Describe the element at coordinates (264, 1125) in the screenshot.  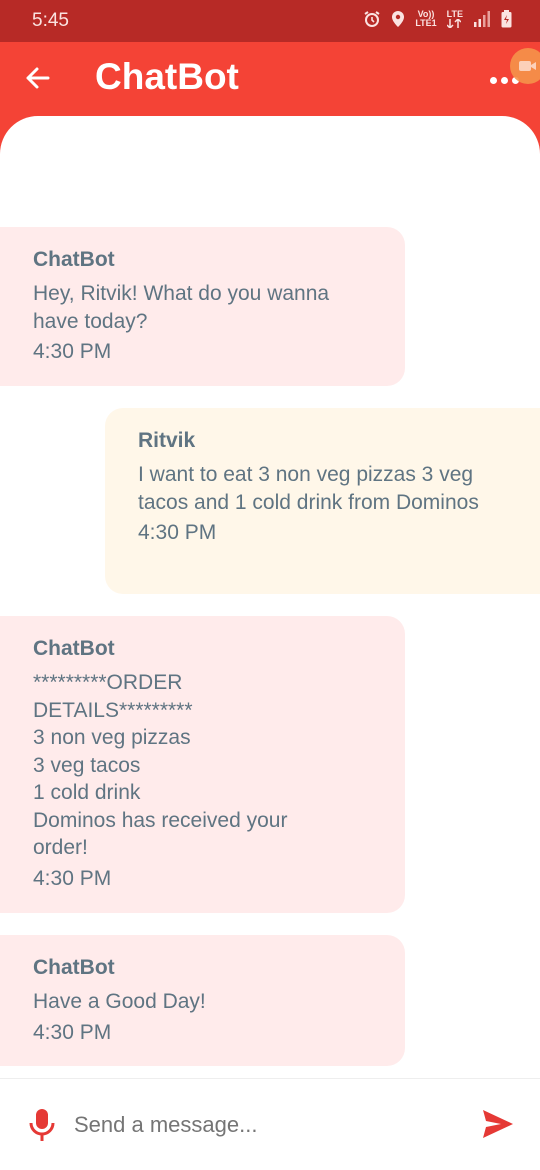
I see `message-input` at that location.